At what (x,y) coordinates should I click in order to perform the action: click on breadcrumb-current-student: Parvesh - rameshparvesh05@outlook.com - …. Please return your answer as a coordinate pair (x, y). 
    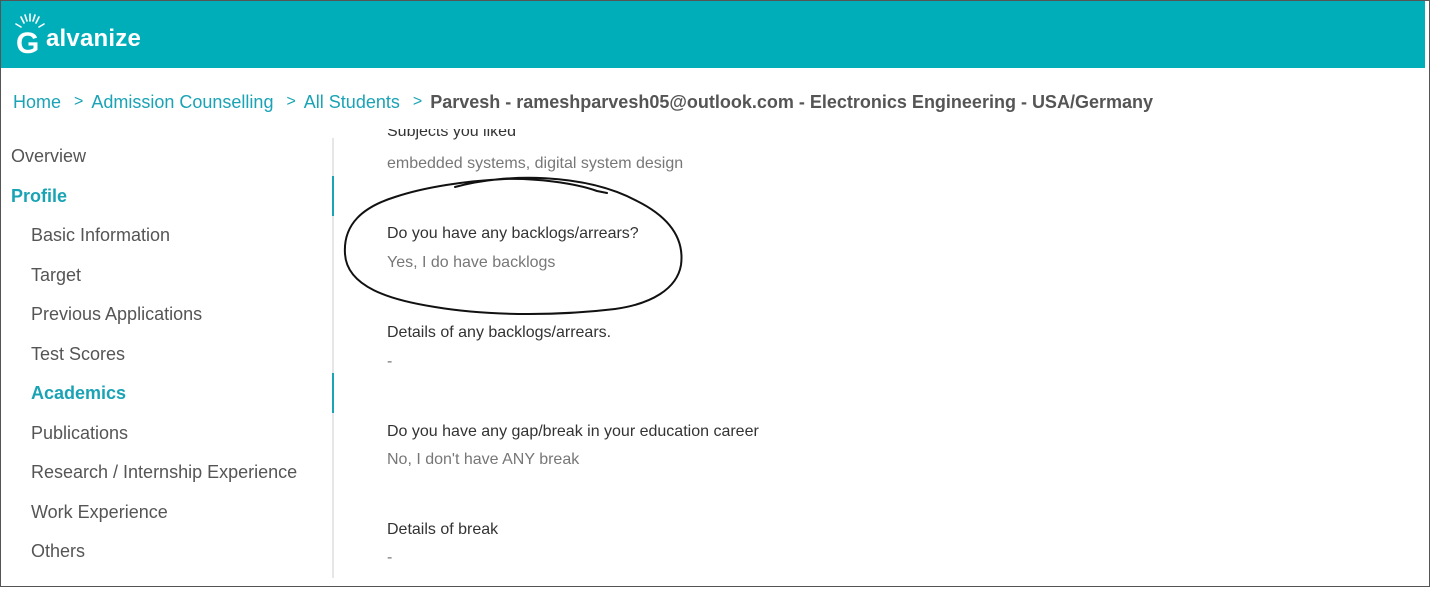
    Looking at the image, I should click on (791, 101).